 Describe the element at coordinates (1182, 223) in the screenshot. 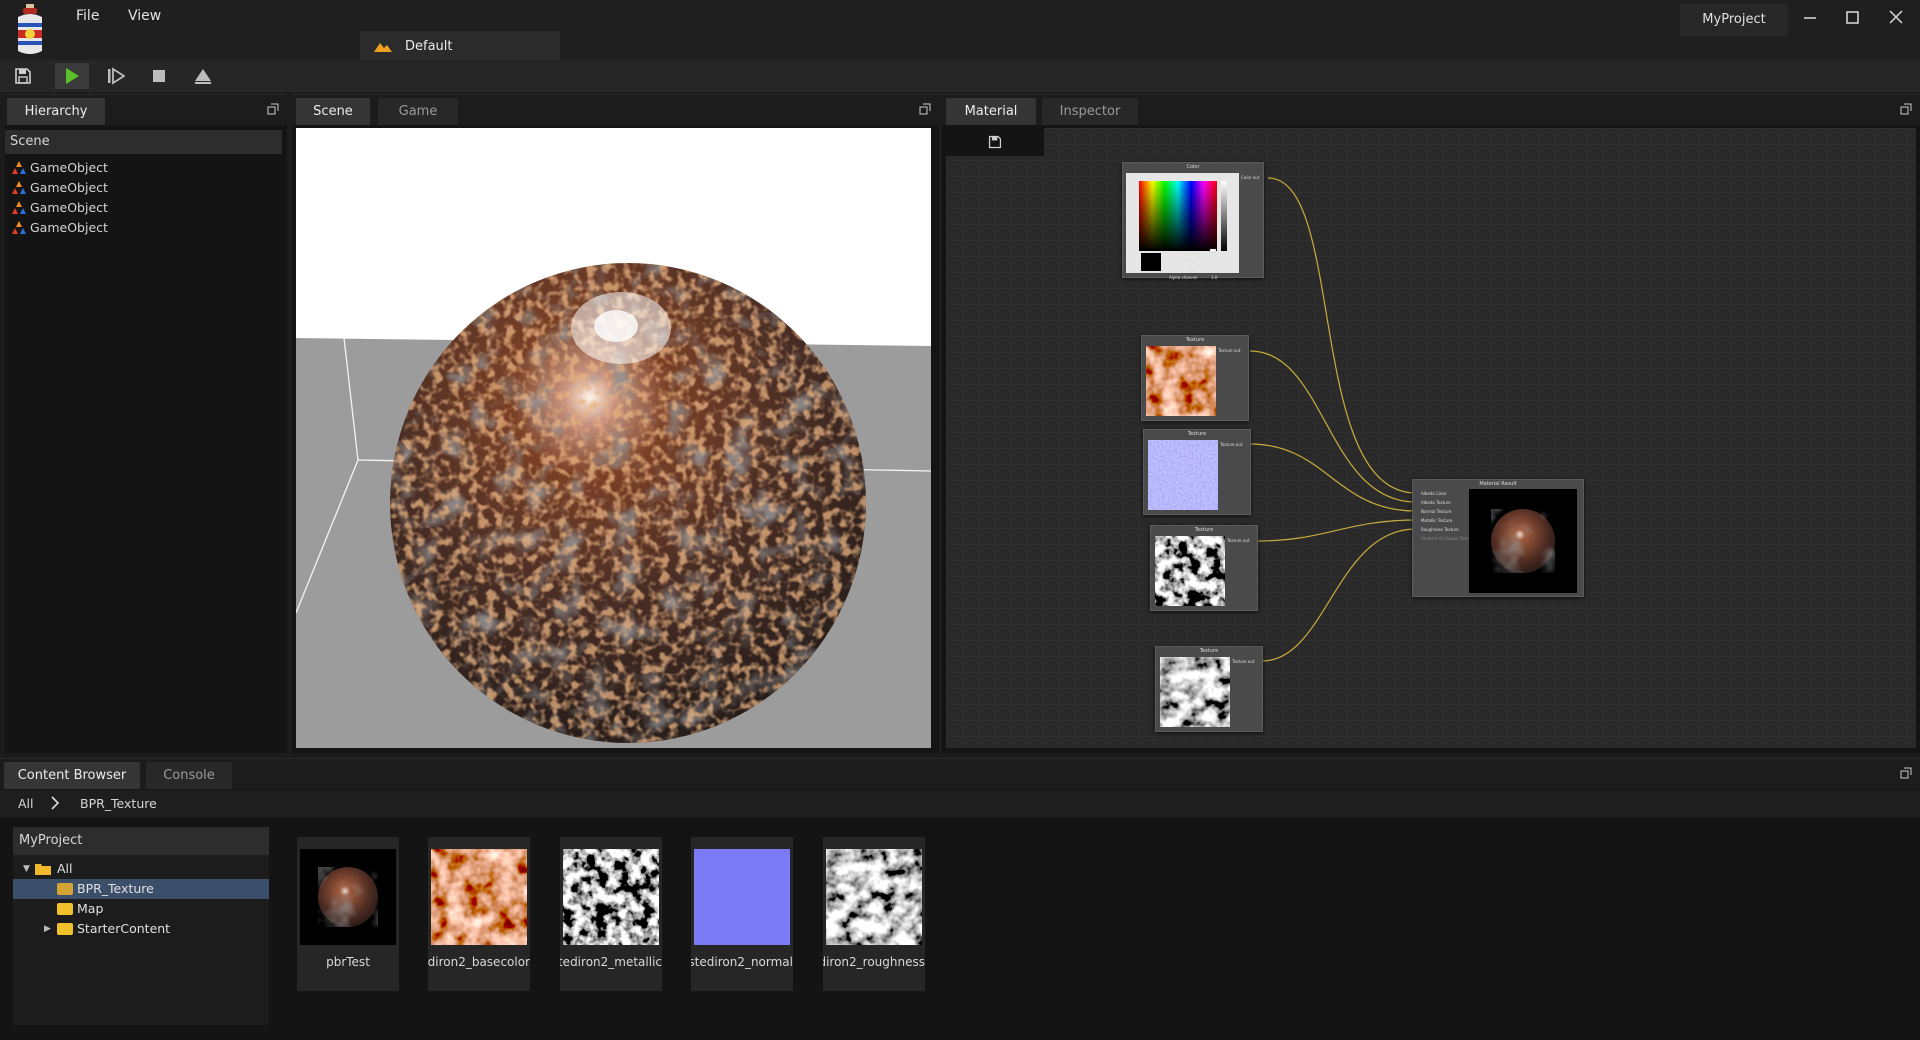

I see `color-picker` at that location.